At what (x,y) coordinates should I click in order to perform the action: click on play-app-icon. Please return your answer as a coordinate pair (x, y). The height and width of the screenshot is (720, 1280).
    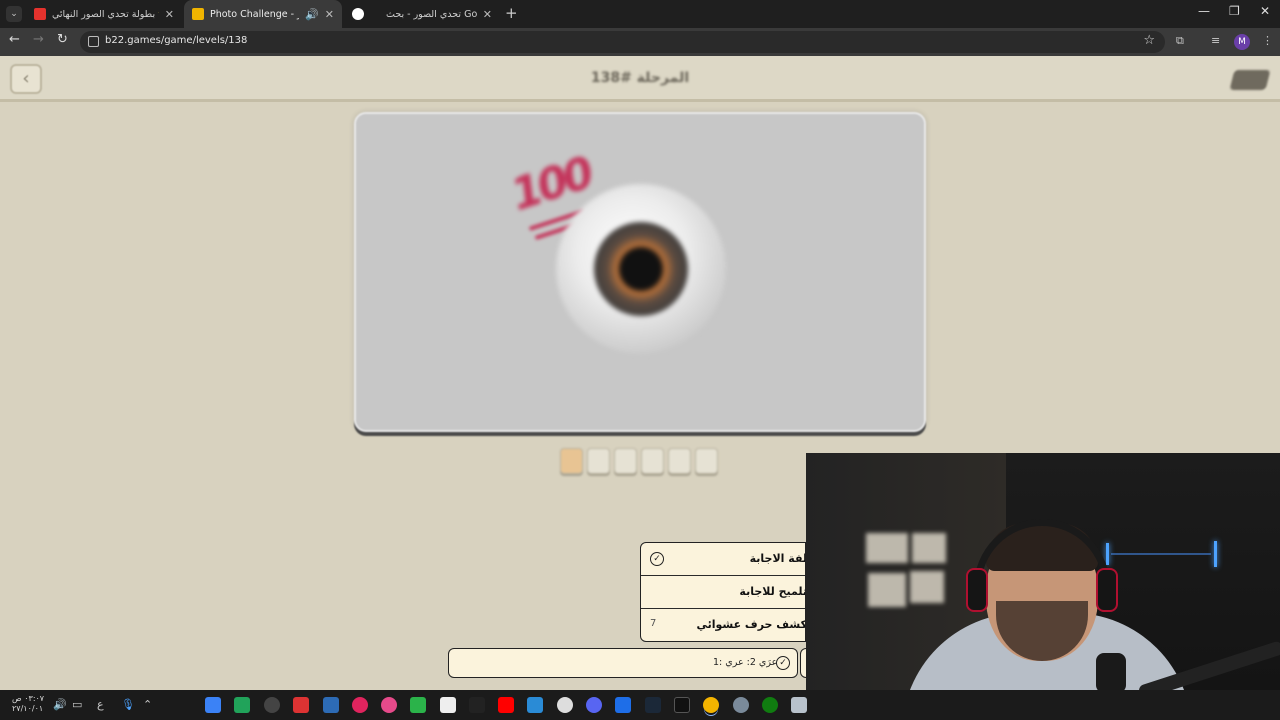
    Looking at the image, I should click on (418, 705).